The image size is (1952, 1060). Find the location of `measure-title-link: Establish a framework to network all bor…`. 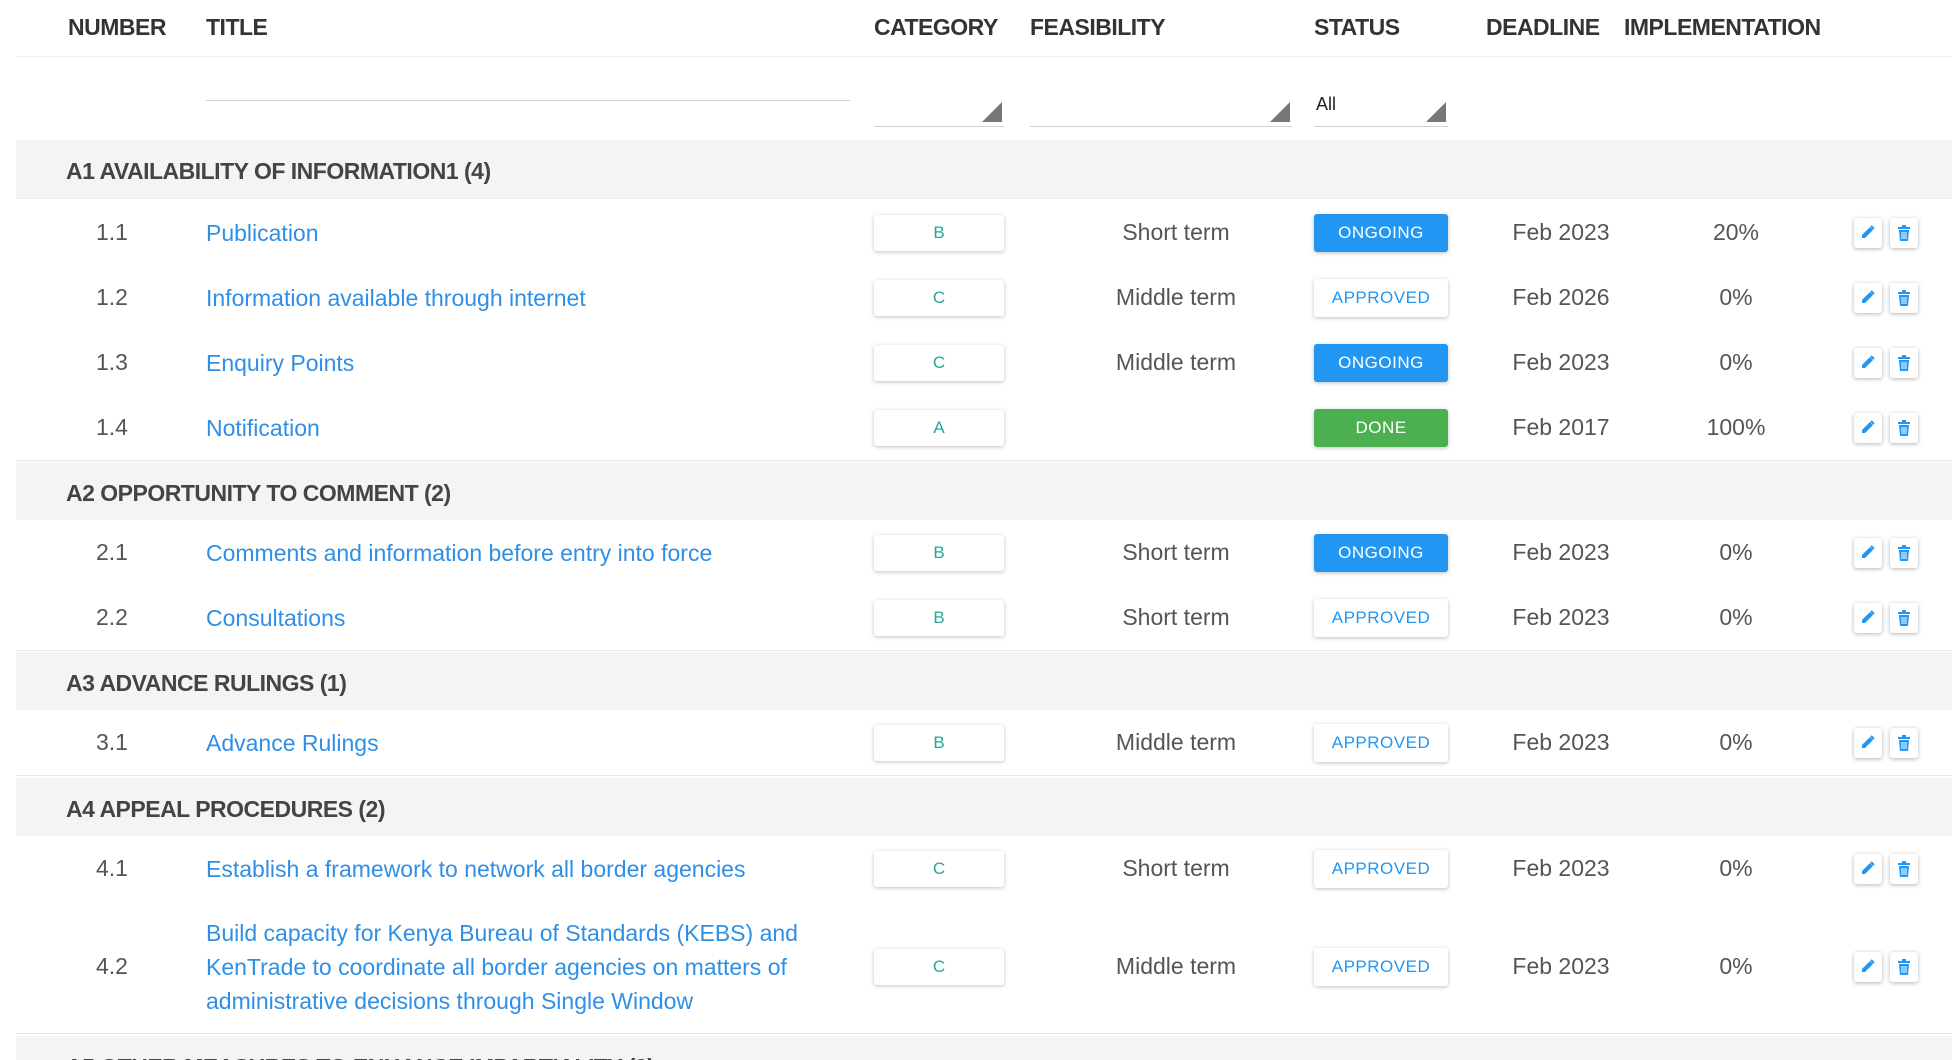

measure-title-link: Establish a framework to network all bor… is located at coordinates (536, 869).